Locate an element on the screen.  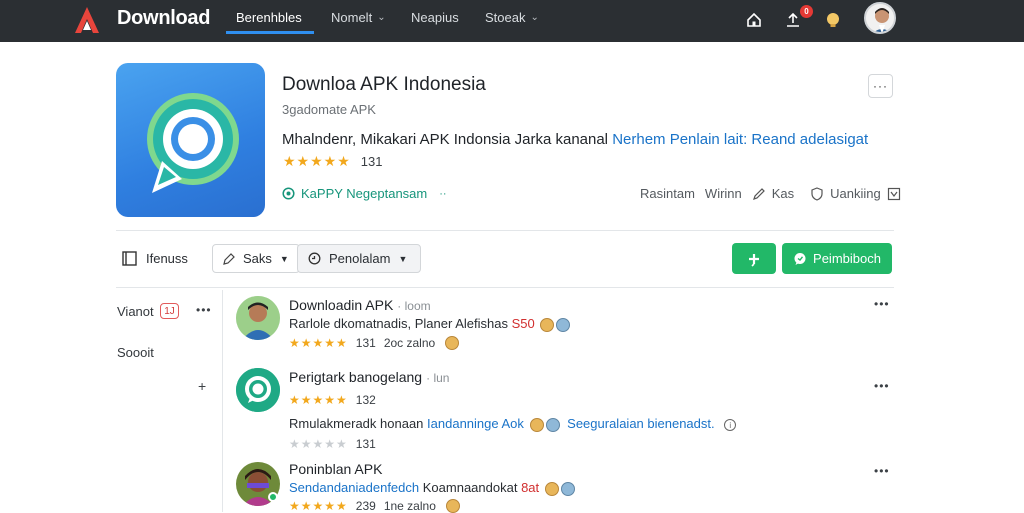
edit-pencil-icon is located at coordinates (759, 194).